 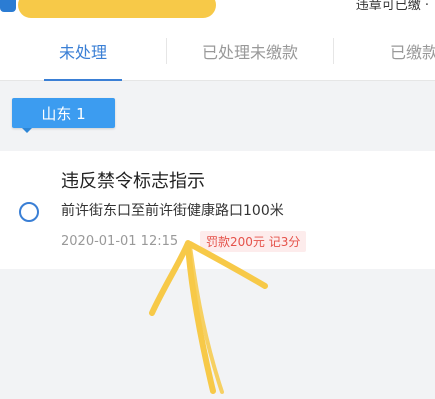 What do you see at coordinates (8, 6) in the screenshot?
I see `app-icon` at bounding box center [8, 6].